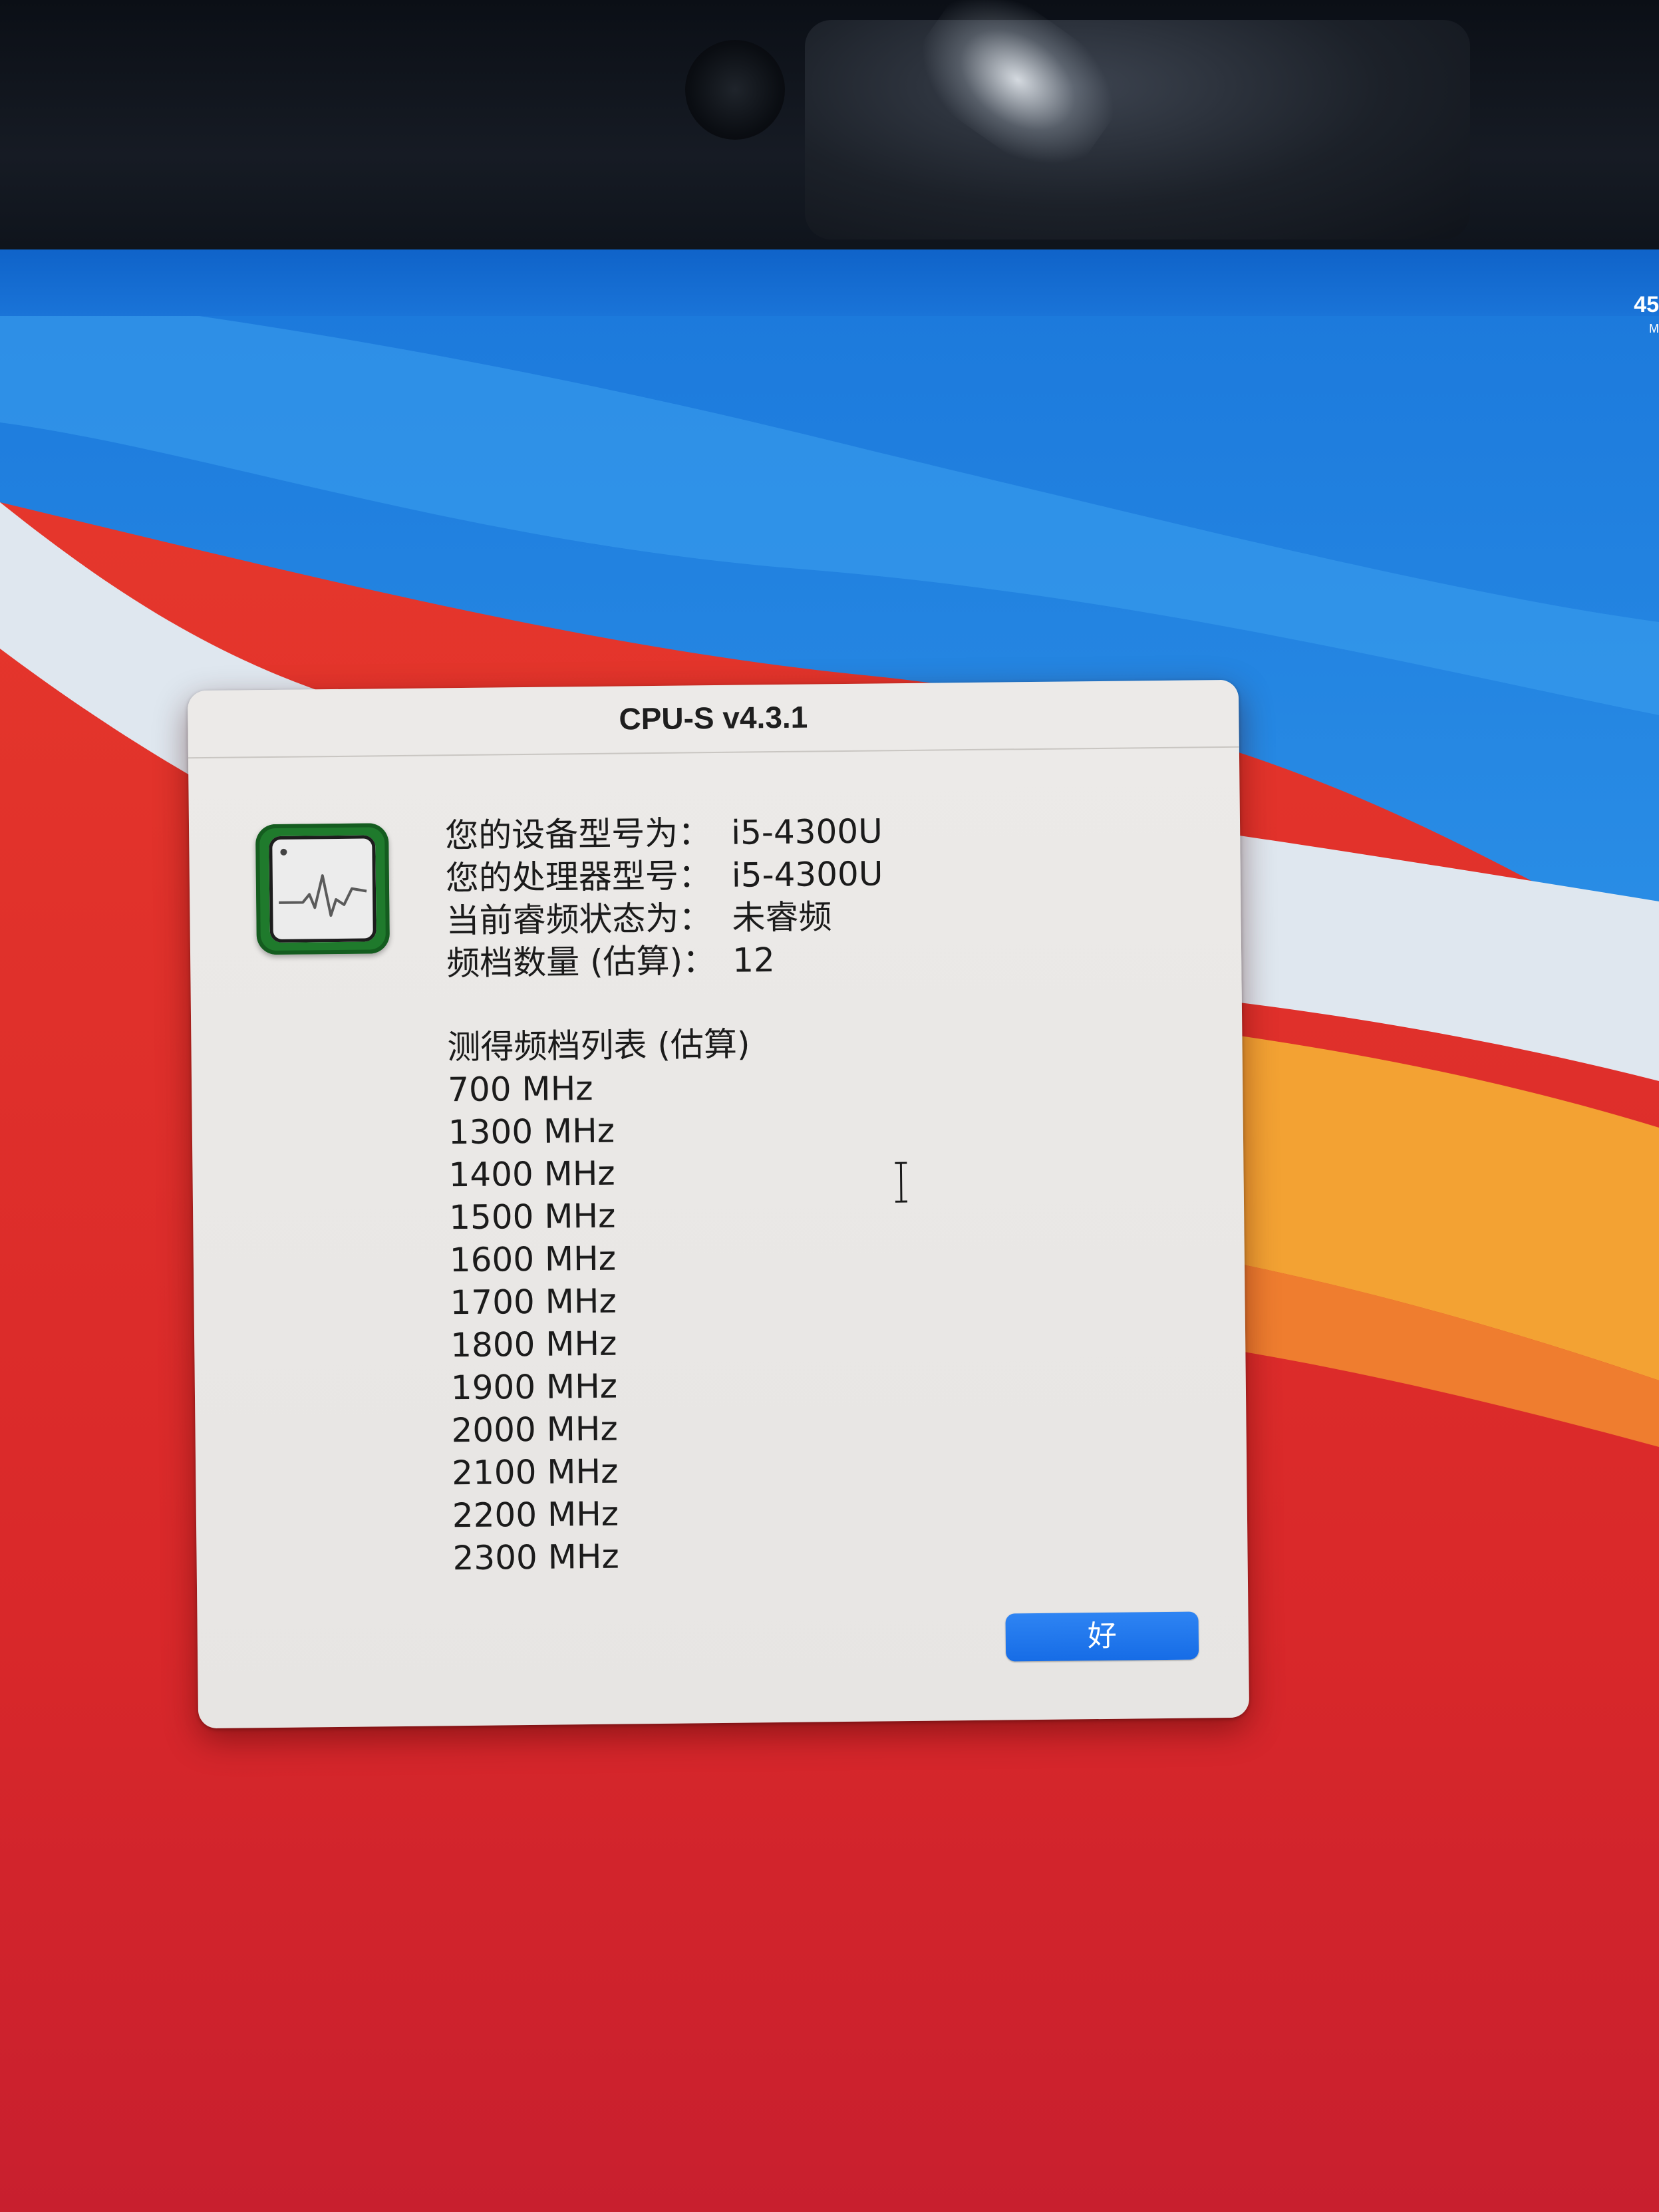 The width and height of the screenshot is (1659, 2212). I want to click on frequency-item: 1800 MHz, so click(533, 1344).